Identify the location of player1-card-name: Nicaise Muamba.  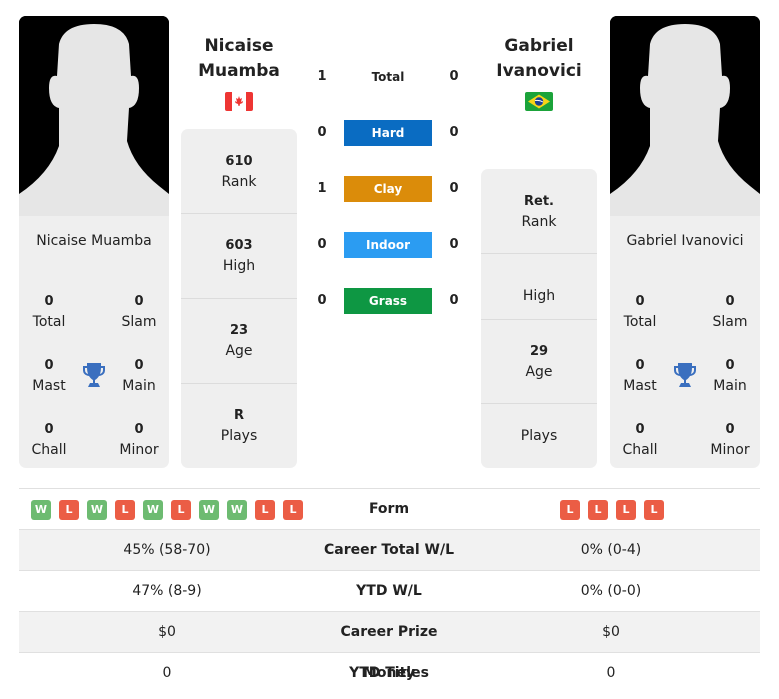
(94, 241).